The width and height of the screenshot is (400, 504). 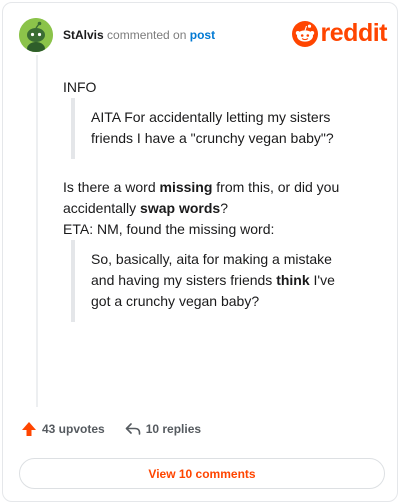 What do you see at coordinates (83, 35) in the screenshot?
I see `username-link: StAlvis` at bounding box center [83, 35].